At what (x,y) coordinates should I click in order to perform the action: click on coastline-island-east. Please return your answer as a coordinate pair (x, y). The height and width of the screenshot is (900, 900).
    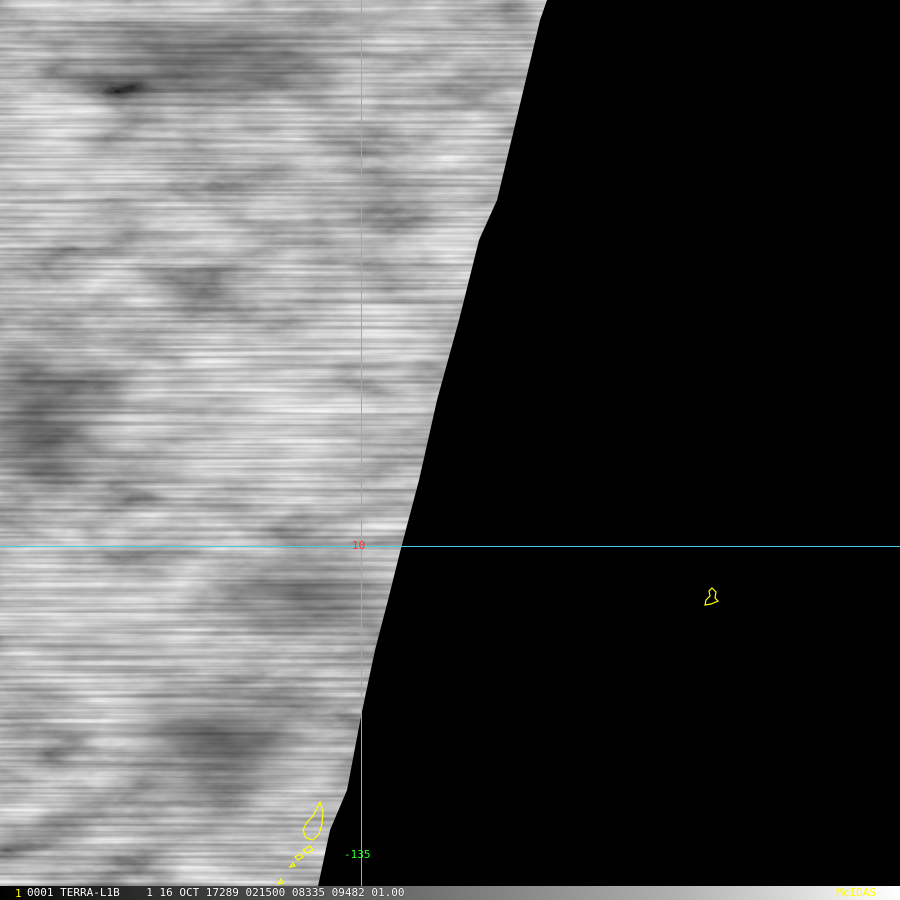
    Looking at the image, I should click on (712, 596).